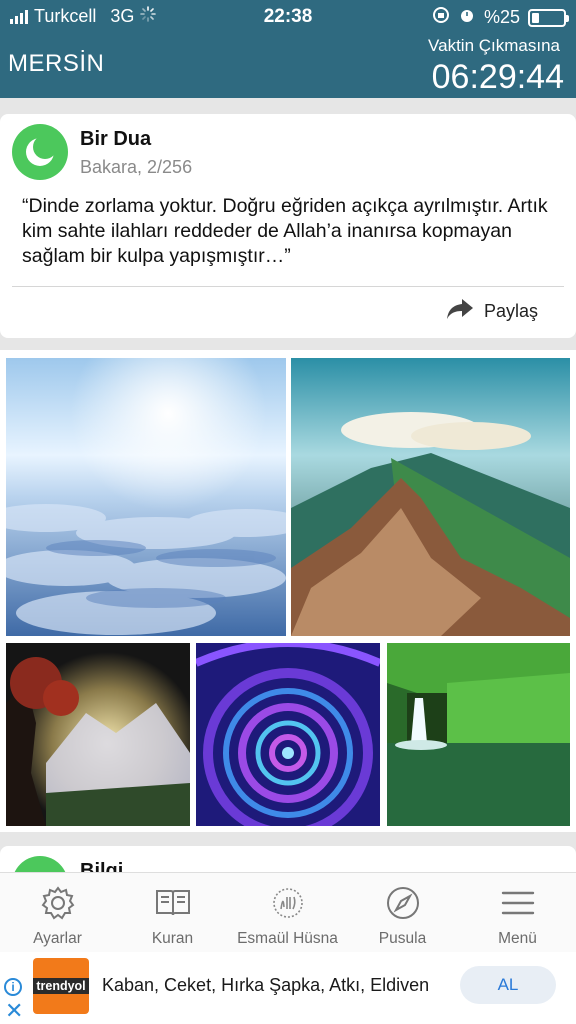 This screenshot has width=576, height=1024. I want to click on share-button: Paylaş, so click(492, 311).